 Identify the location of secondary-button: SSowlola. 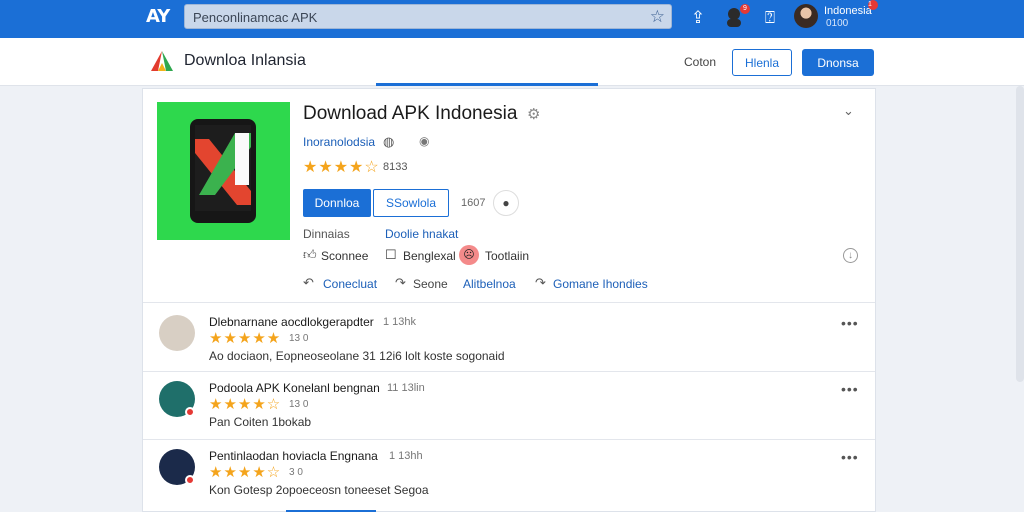
(411, 203).